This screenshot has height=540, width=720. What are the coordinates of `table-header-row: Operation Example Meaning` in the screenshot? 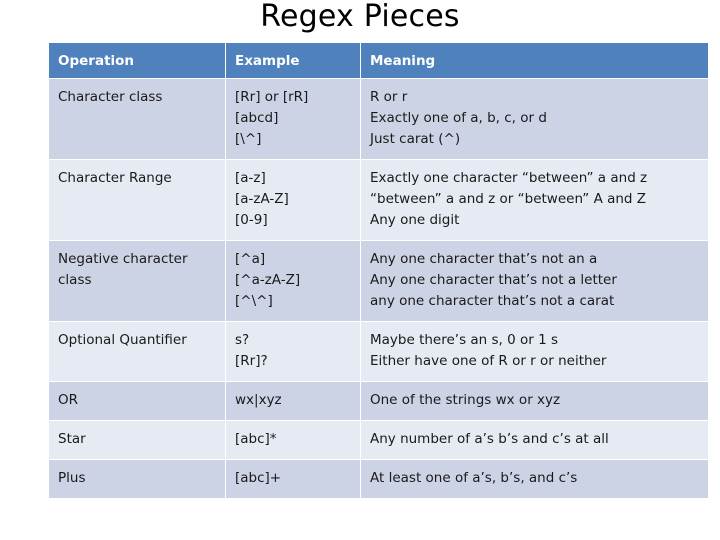 It's located at (378, 60).